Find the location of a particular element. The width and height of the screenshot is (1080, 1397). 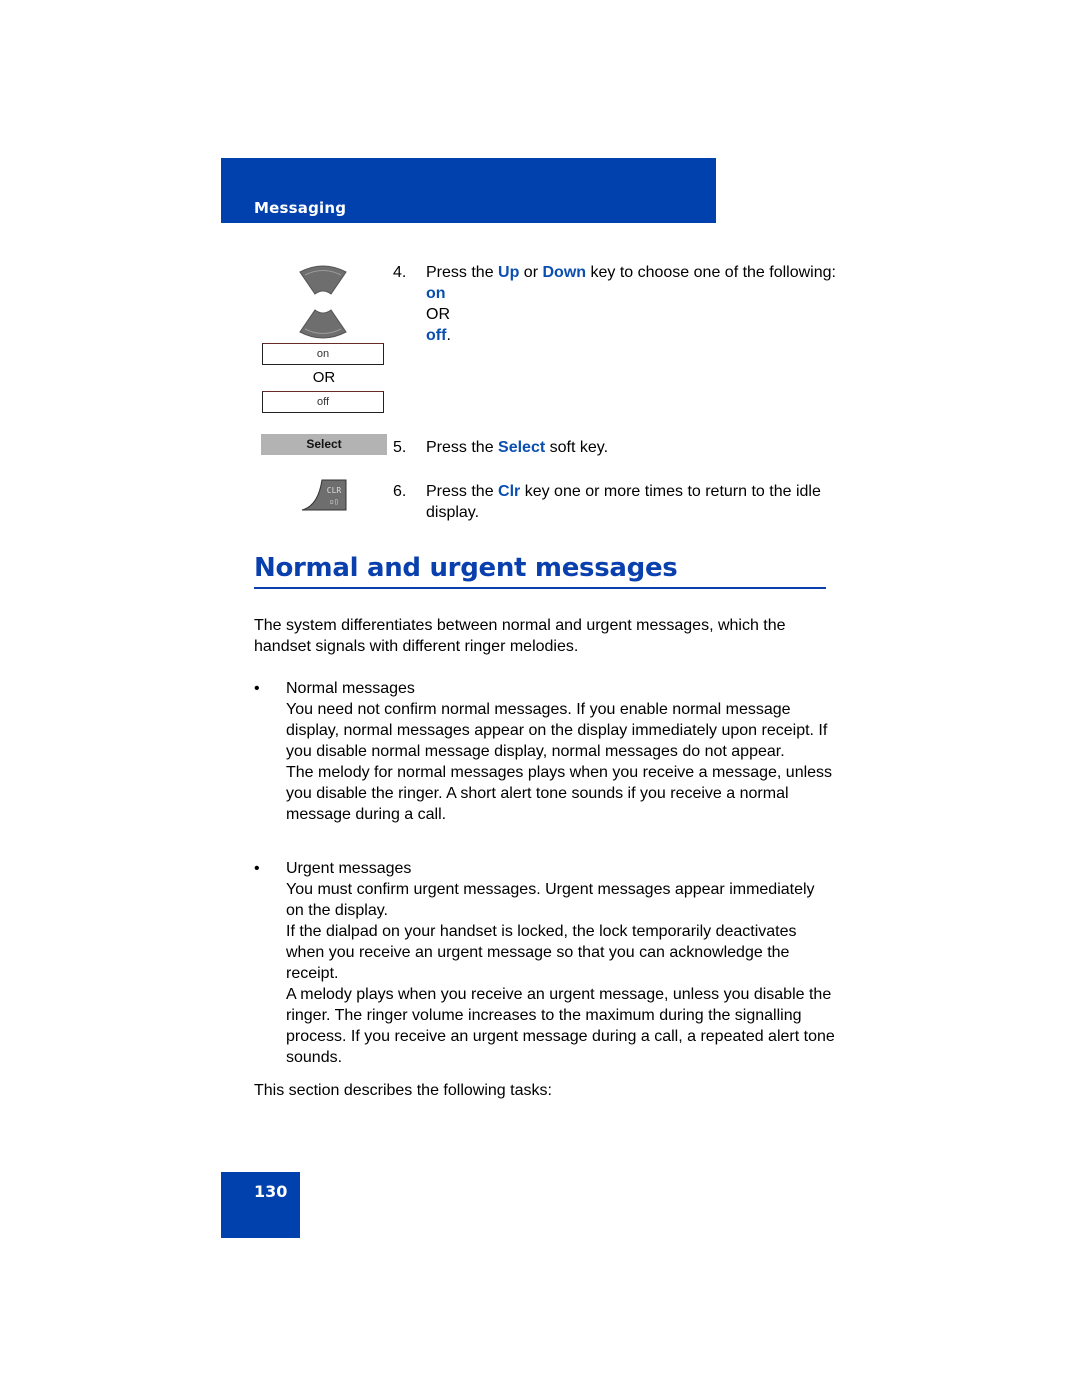

keyword-select: Select is located at coordinates (522, 447).